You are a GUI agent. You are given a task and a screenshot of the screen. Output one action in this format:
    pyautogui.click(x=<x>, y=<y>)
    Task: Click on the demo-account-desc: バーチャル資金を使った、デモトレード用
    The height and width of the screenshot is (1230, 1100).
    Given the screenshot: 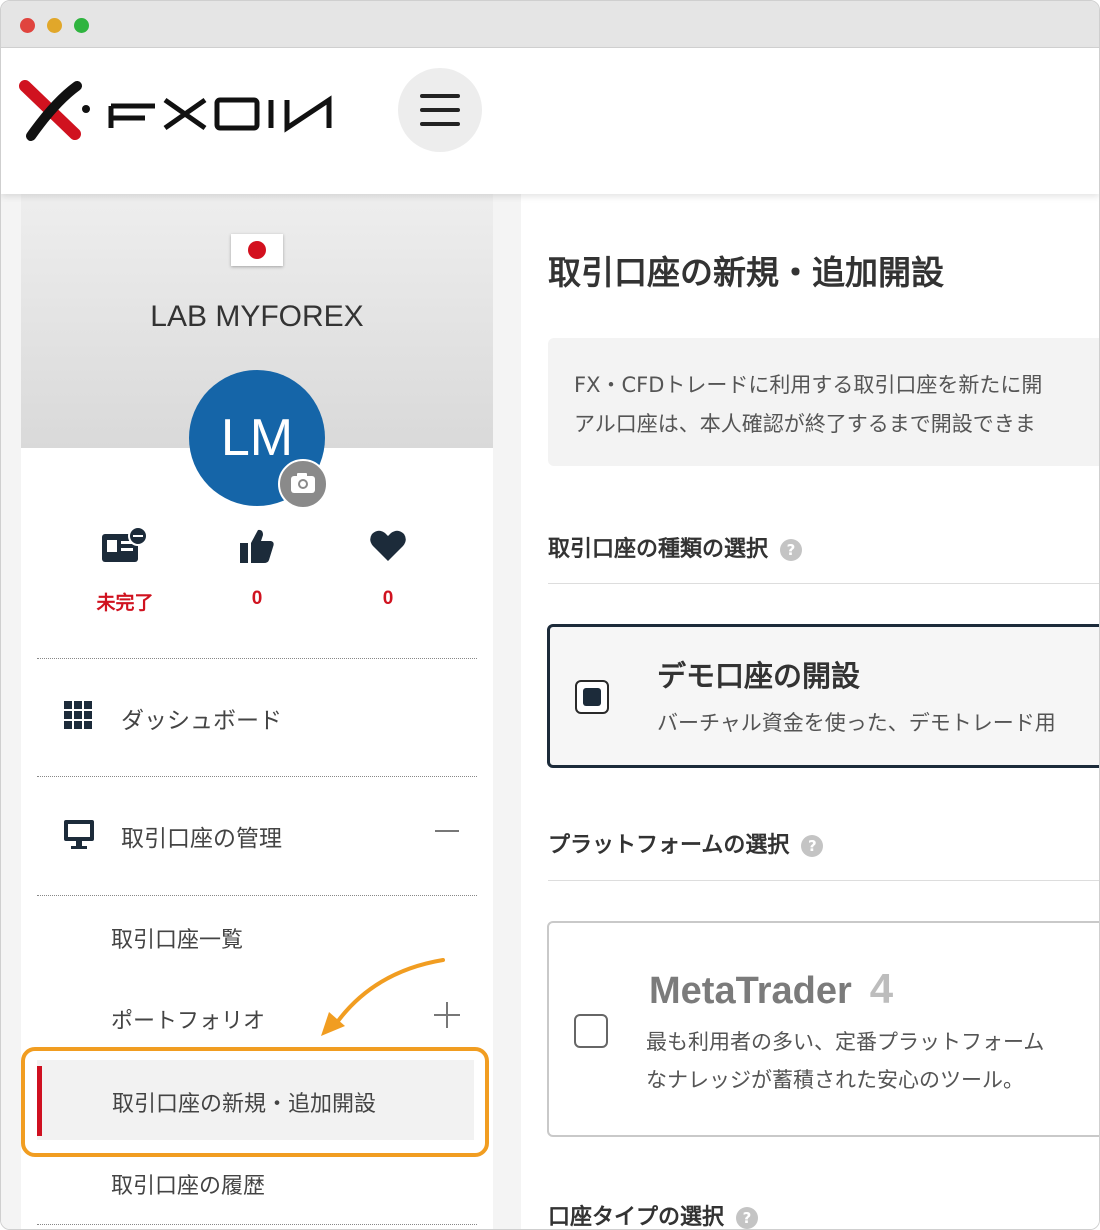 What is the action you would take?
    pyautogui.click(x=856, y=723)
    